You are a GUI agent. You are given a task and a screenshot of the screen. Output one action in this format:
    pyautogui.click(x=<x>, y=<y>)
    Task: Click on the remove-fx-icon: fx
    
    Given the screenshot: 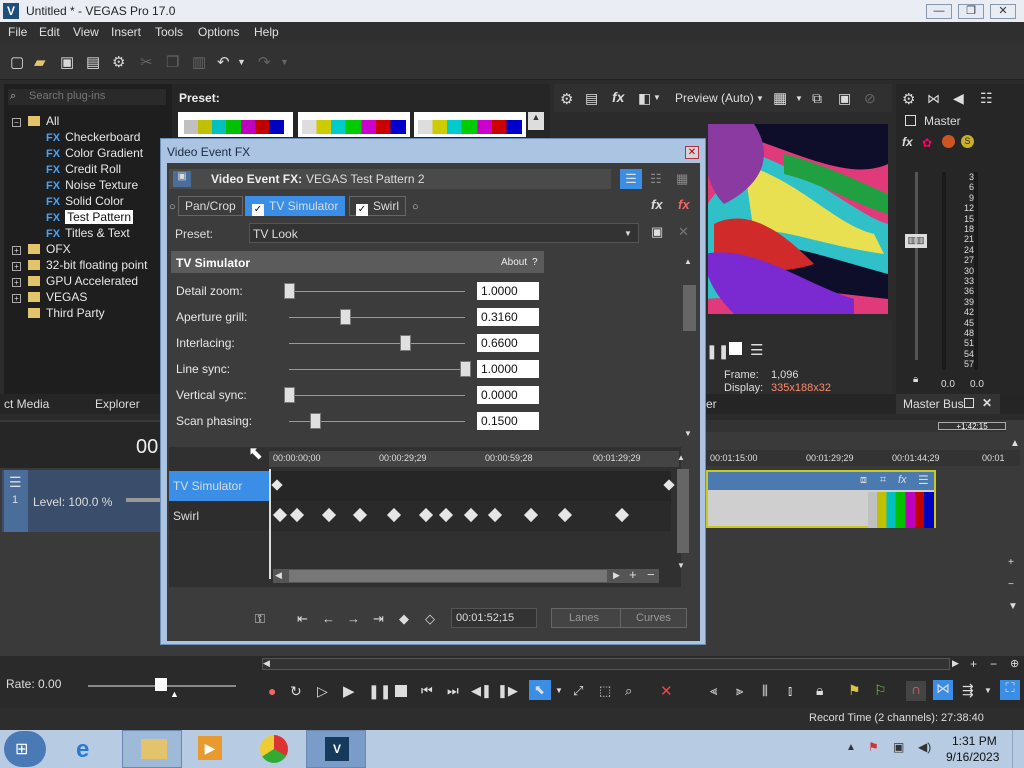 What is the action you would take?
    pyautogui.click(x=684, y=204)
    